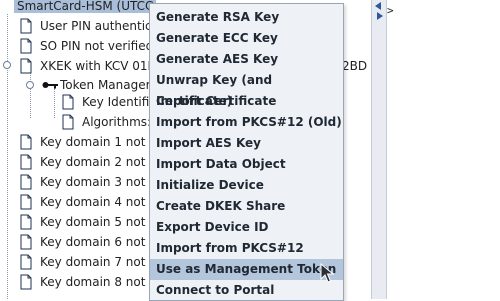  What do you see at coordinates (390, 10) in the screenshot?
I see `console-prompt: >` at bounding box center [390, 10].